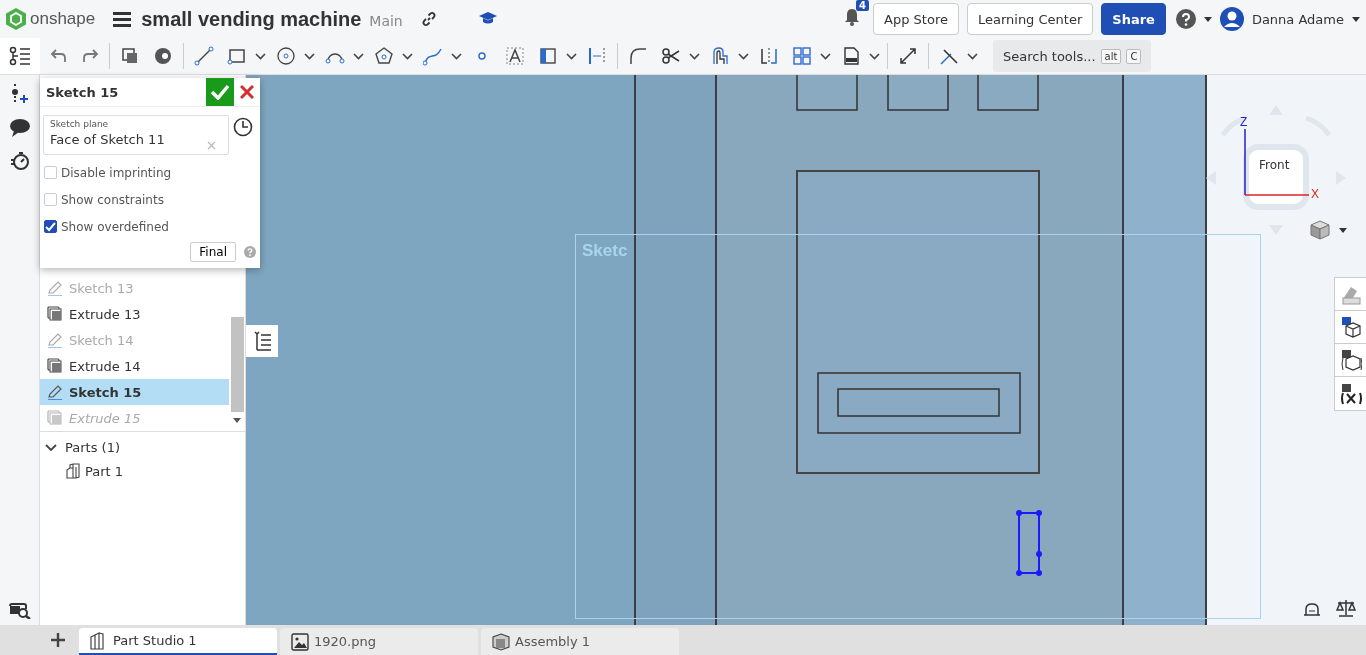 The width and height of the screenshot is (1366, 655). Describe the element at coordinates (142, 467) in the screenshot. I see `part-item: Part 1` at that location.